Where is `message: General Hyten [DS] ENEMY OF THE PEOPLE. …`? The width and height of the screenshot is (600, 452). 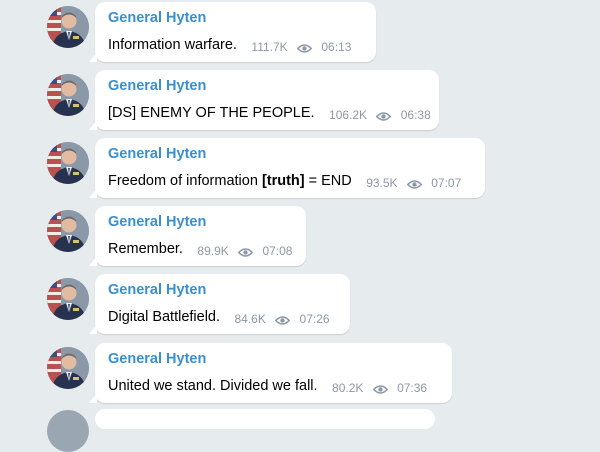
message: General Hyten [DS] ENEMY OF THE PEOPLE. … is located at coordinates (300, 101).